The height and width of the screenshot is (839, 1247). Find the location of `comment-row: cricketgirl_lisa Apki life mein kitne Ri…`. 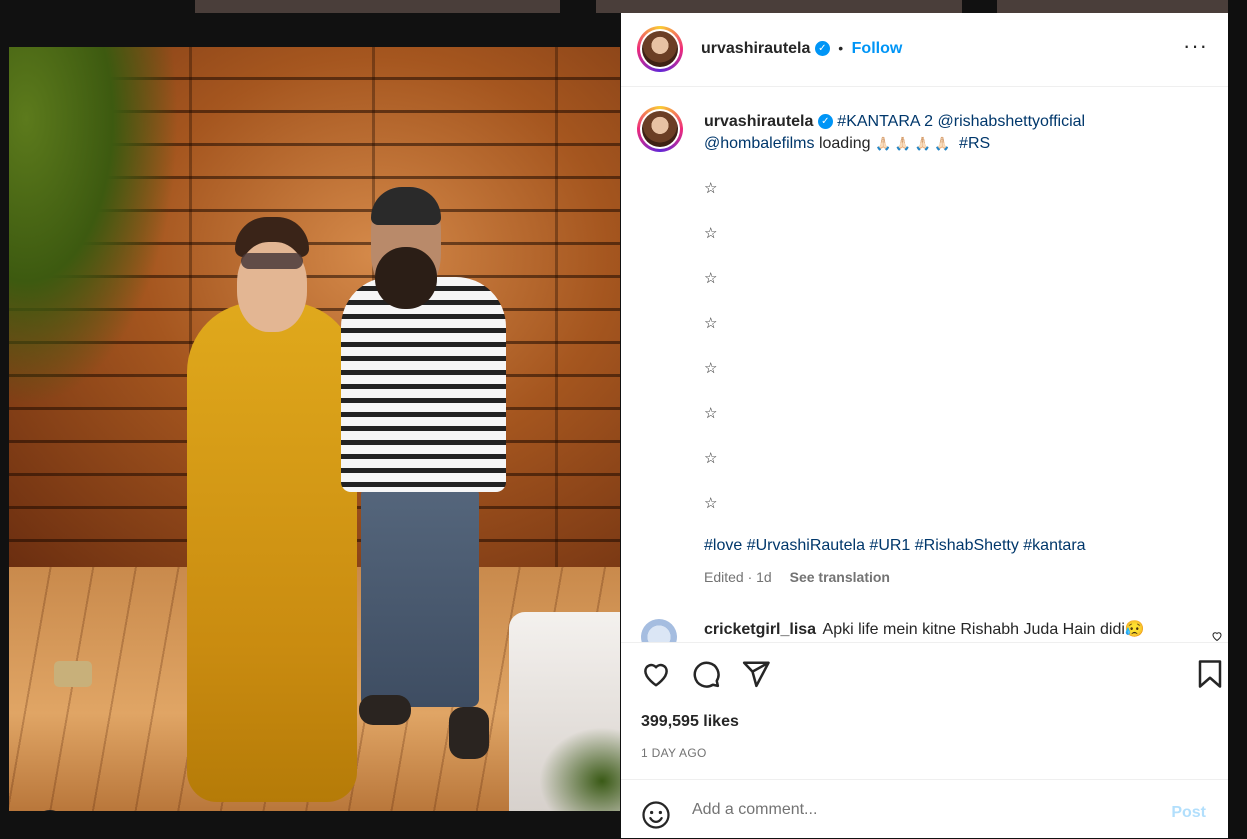

comment-row: cricketgirl_lisa Apki life mein kitne Ri… is located at coordinates (934, 629).